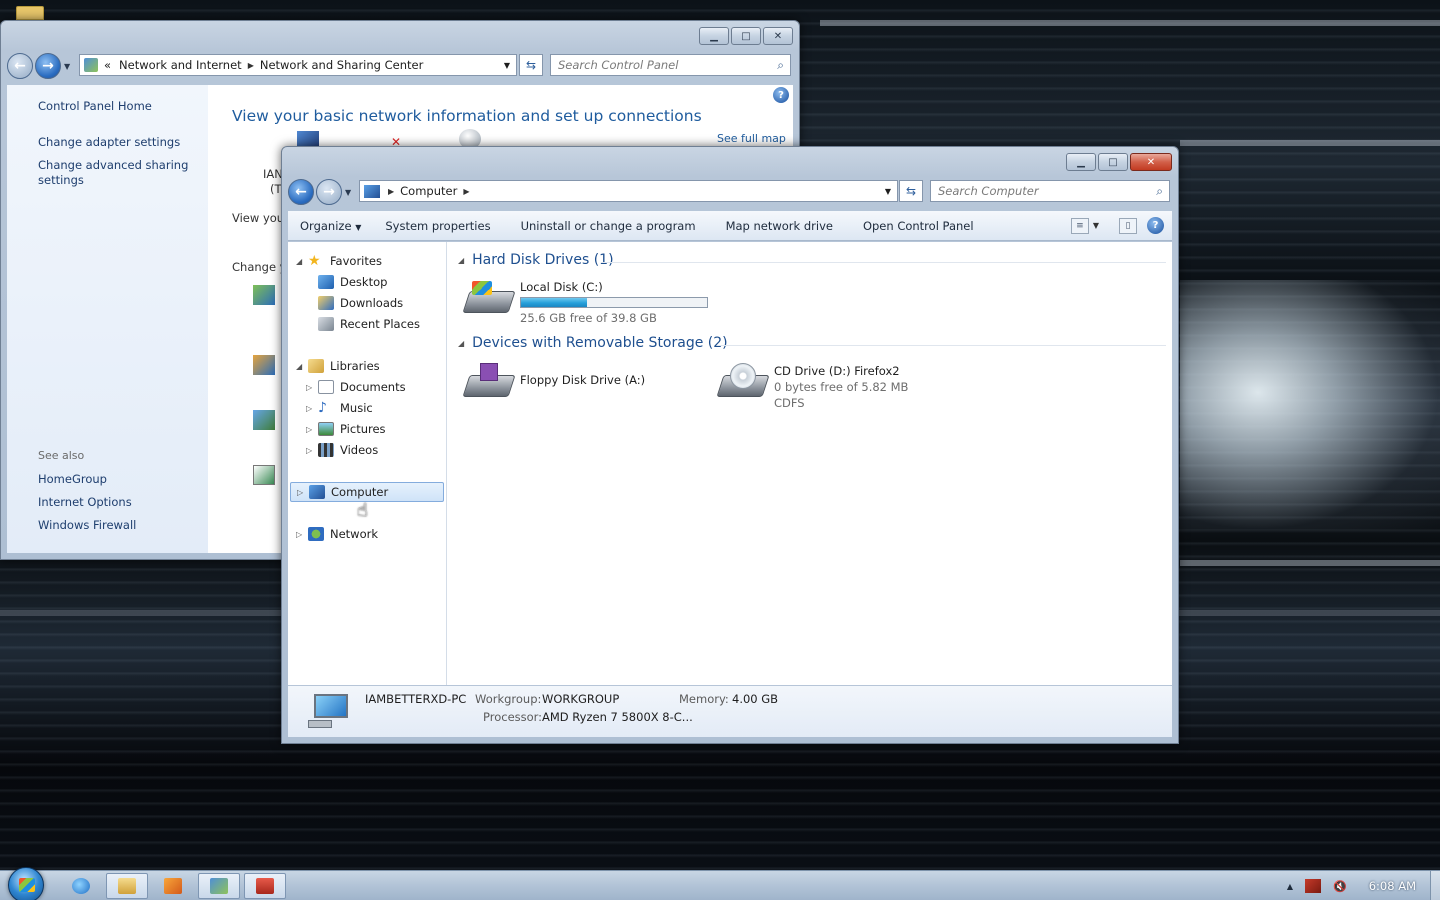  Describe the element at coordinates (1435, 885) in the screenshot. I see `show-desktop-button` at that location.